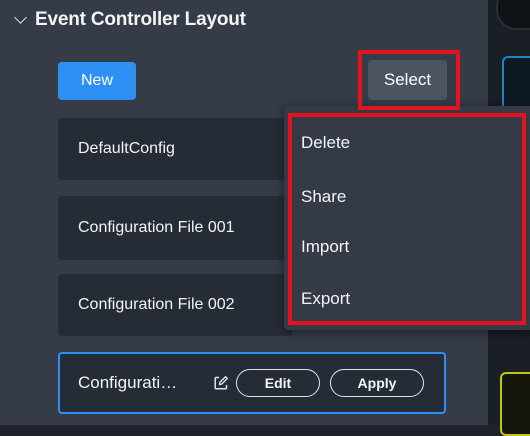 The image size is (530, 436). Describe the element at coordinates (140, 19) in the screenshot. I see `panel-title: Event Controller Layout` at that location.